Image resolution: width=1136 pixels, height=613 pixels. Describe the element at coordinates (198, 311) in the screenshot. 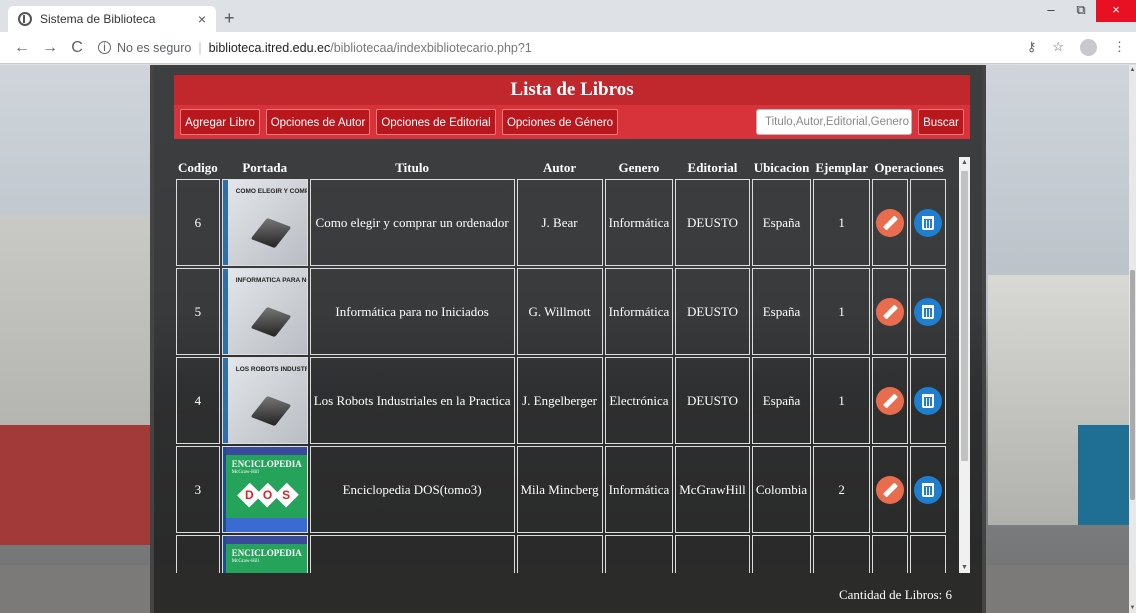

I see `cell-codigo: 5` at that location.